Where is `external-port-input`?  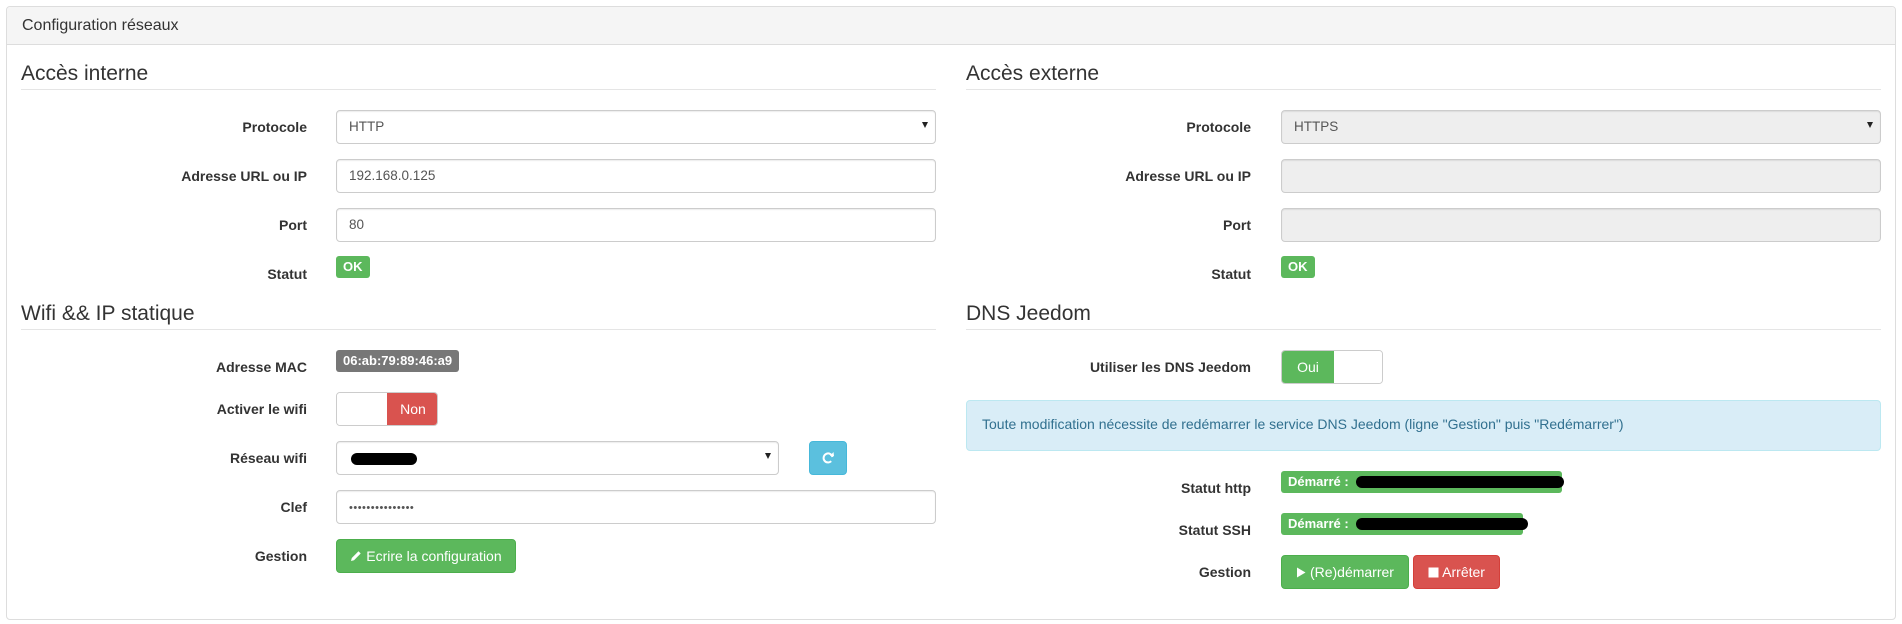 external-port-input is located at coordinates (1581, 225).